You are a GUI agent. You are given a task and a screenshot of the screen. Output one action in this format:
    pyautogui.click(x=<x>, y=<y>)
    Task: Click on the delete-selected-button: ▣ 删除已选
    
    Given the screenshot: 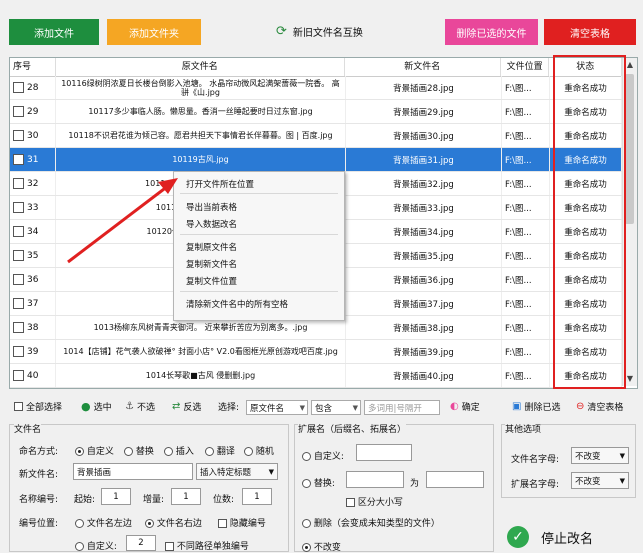 What is the action you would take?
    pyautogui.click(x=536, y=406)
    